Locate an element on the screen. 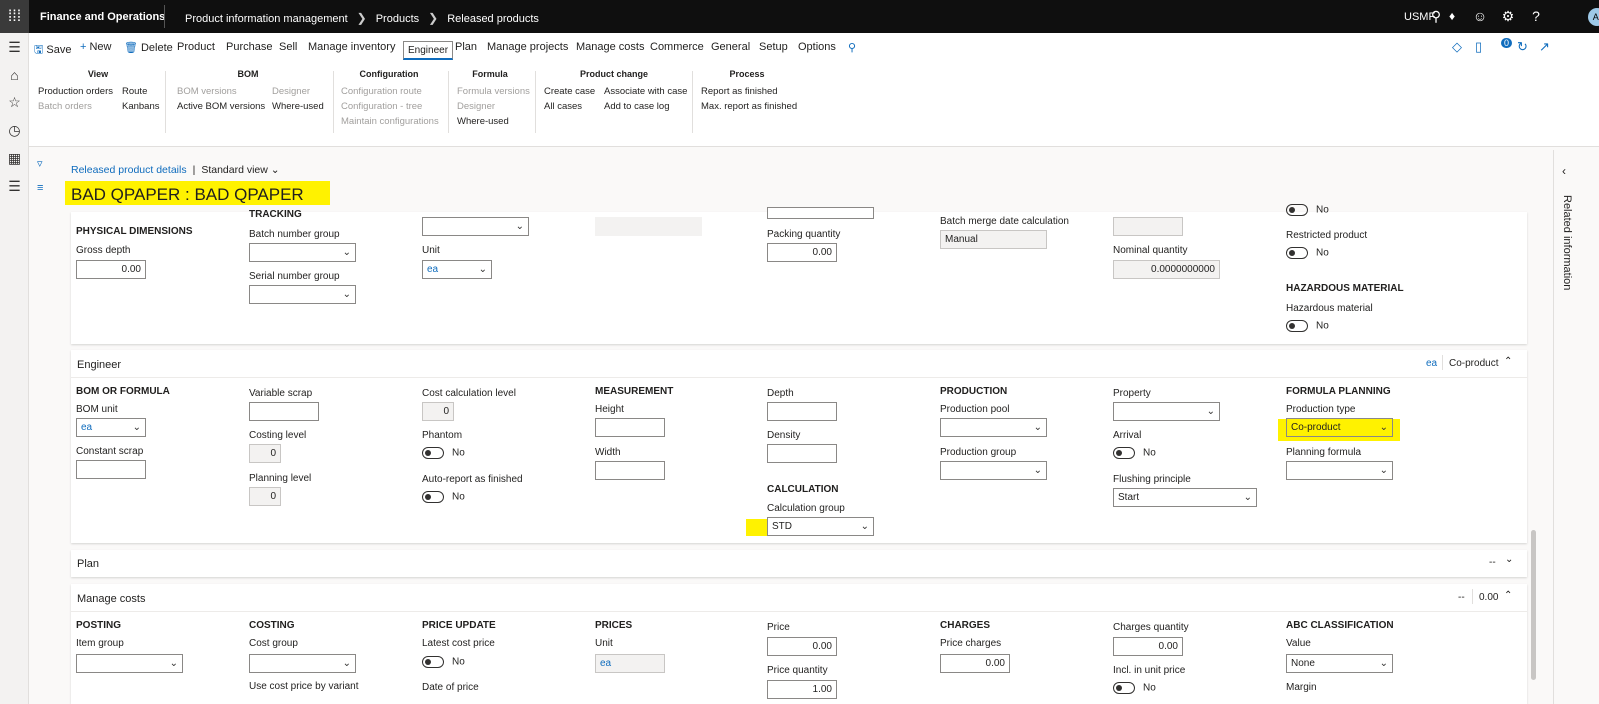 Image resolution: width=1599 pixels, height=704 pixels. engineer-header: Engineer is located at coordinates (99, 365).